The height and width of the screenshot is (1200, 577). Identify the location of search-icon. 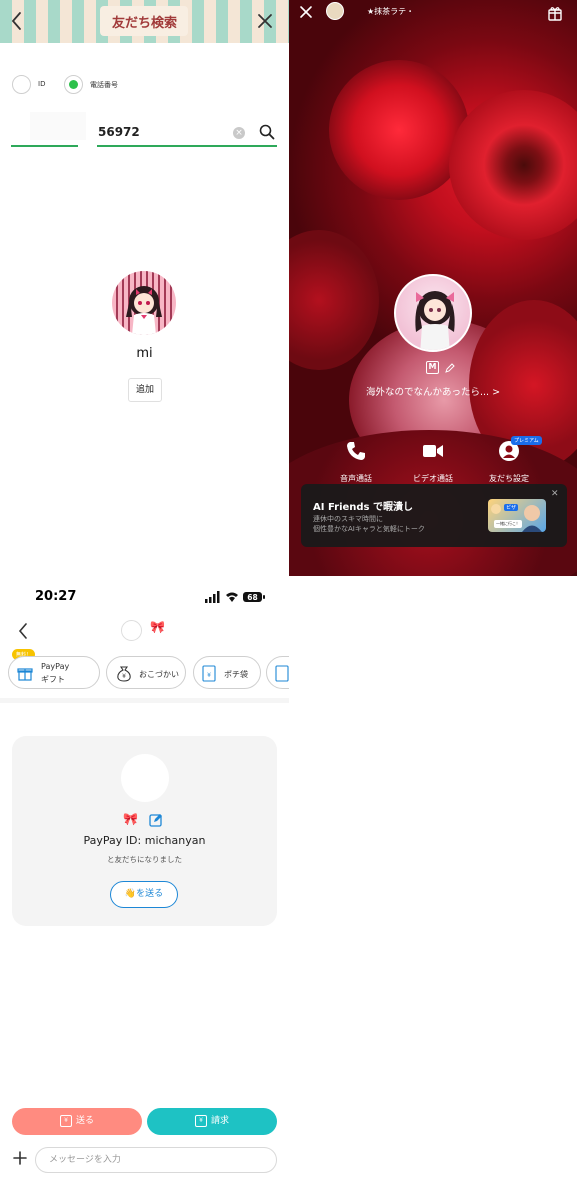
(267, 132).